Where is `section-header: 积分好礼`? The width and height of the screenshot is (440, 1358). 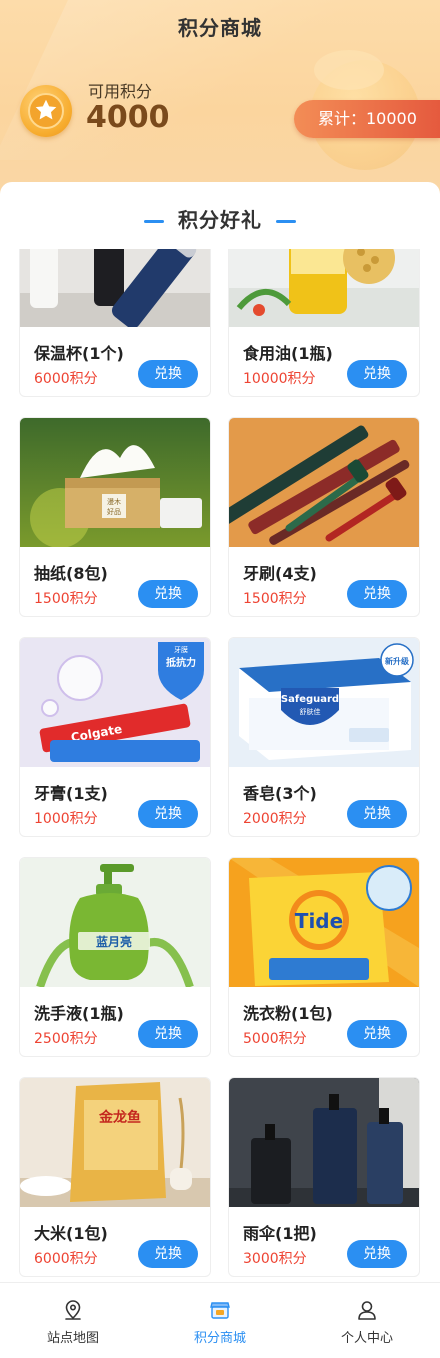 section-header: 积分好礼 is located at coordinates (220, 218).